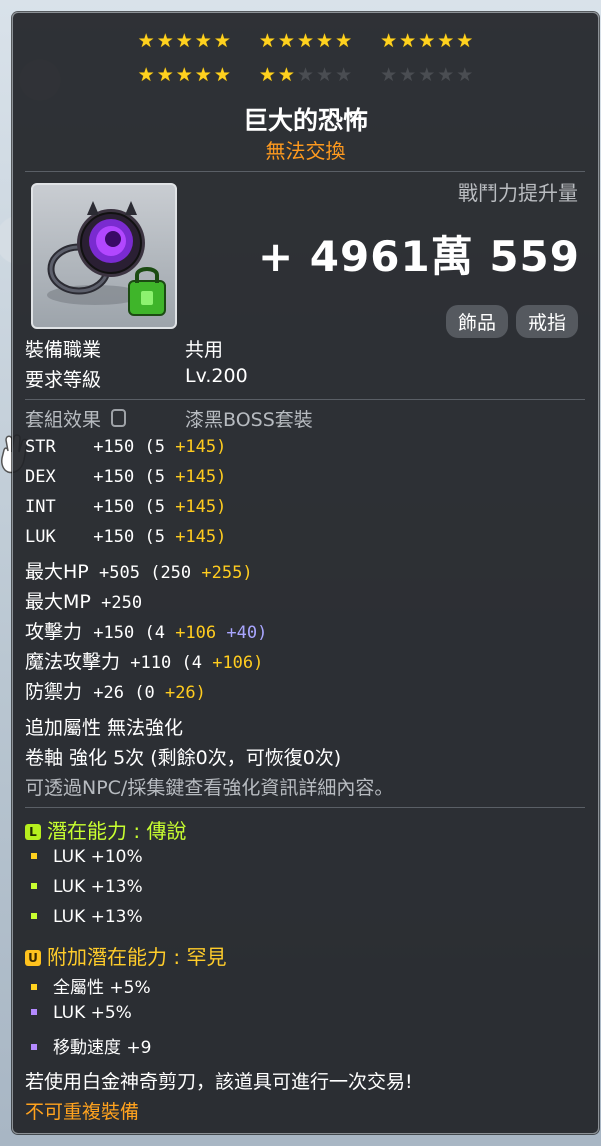 The height and width of the screenshot is (1146, 601). What do you see at coordinates (154, 633) in the screenshot?
I see `stat-base: (4` at bounding box center [154, 633].